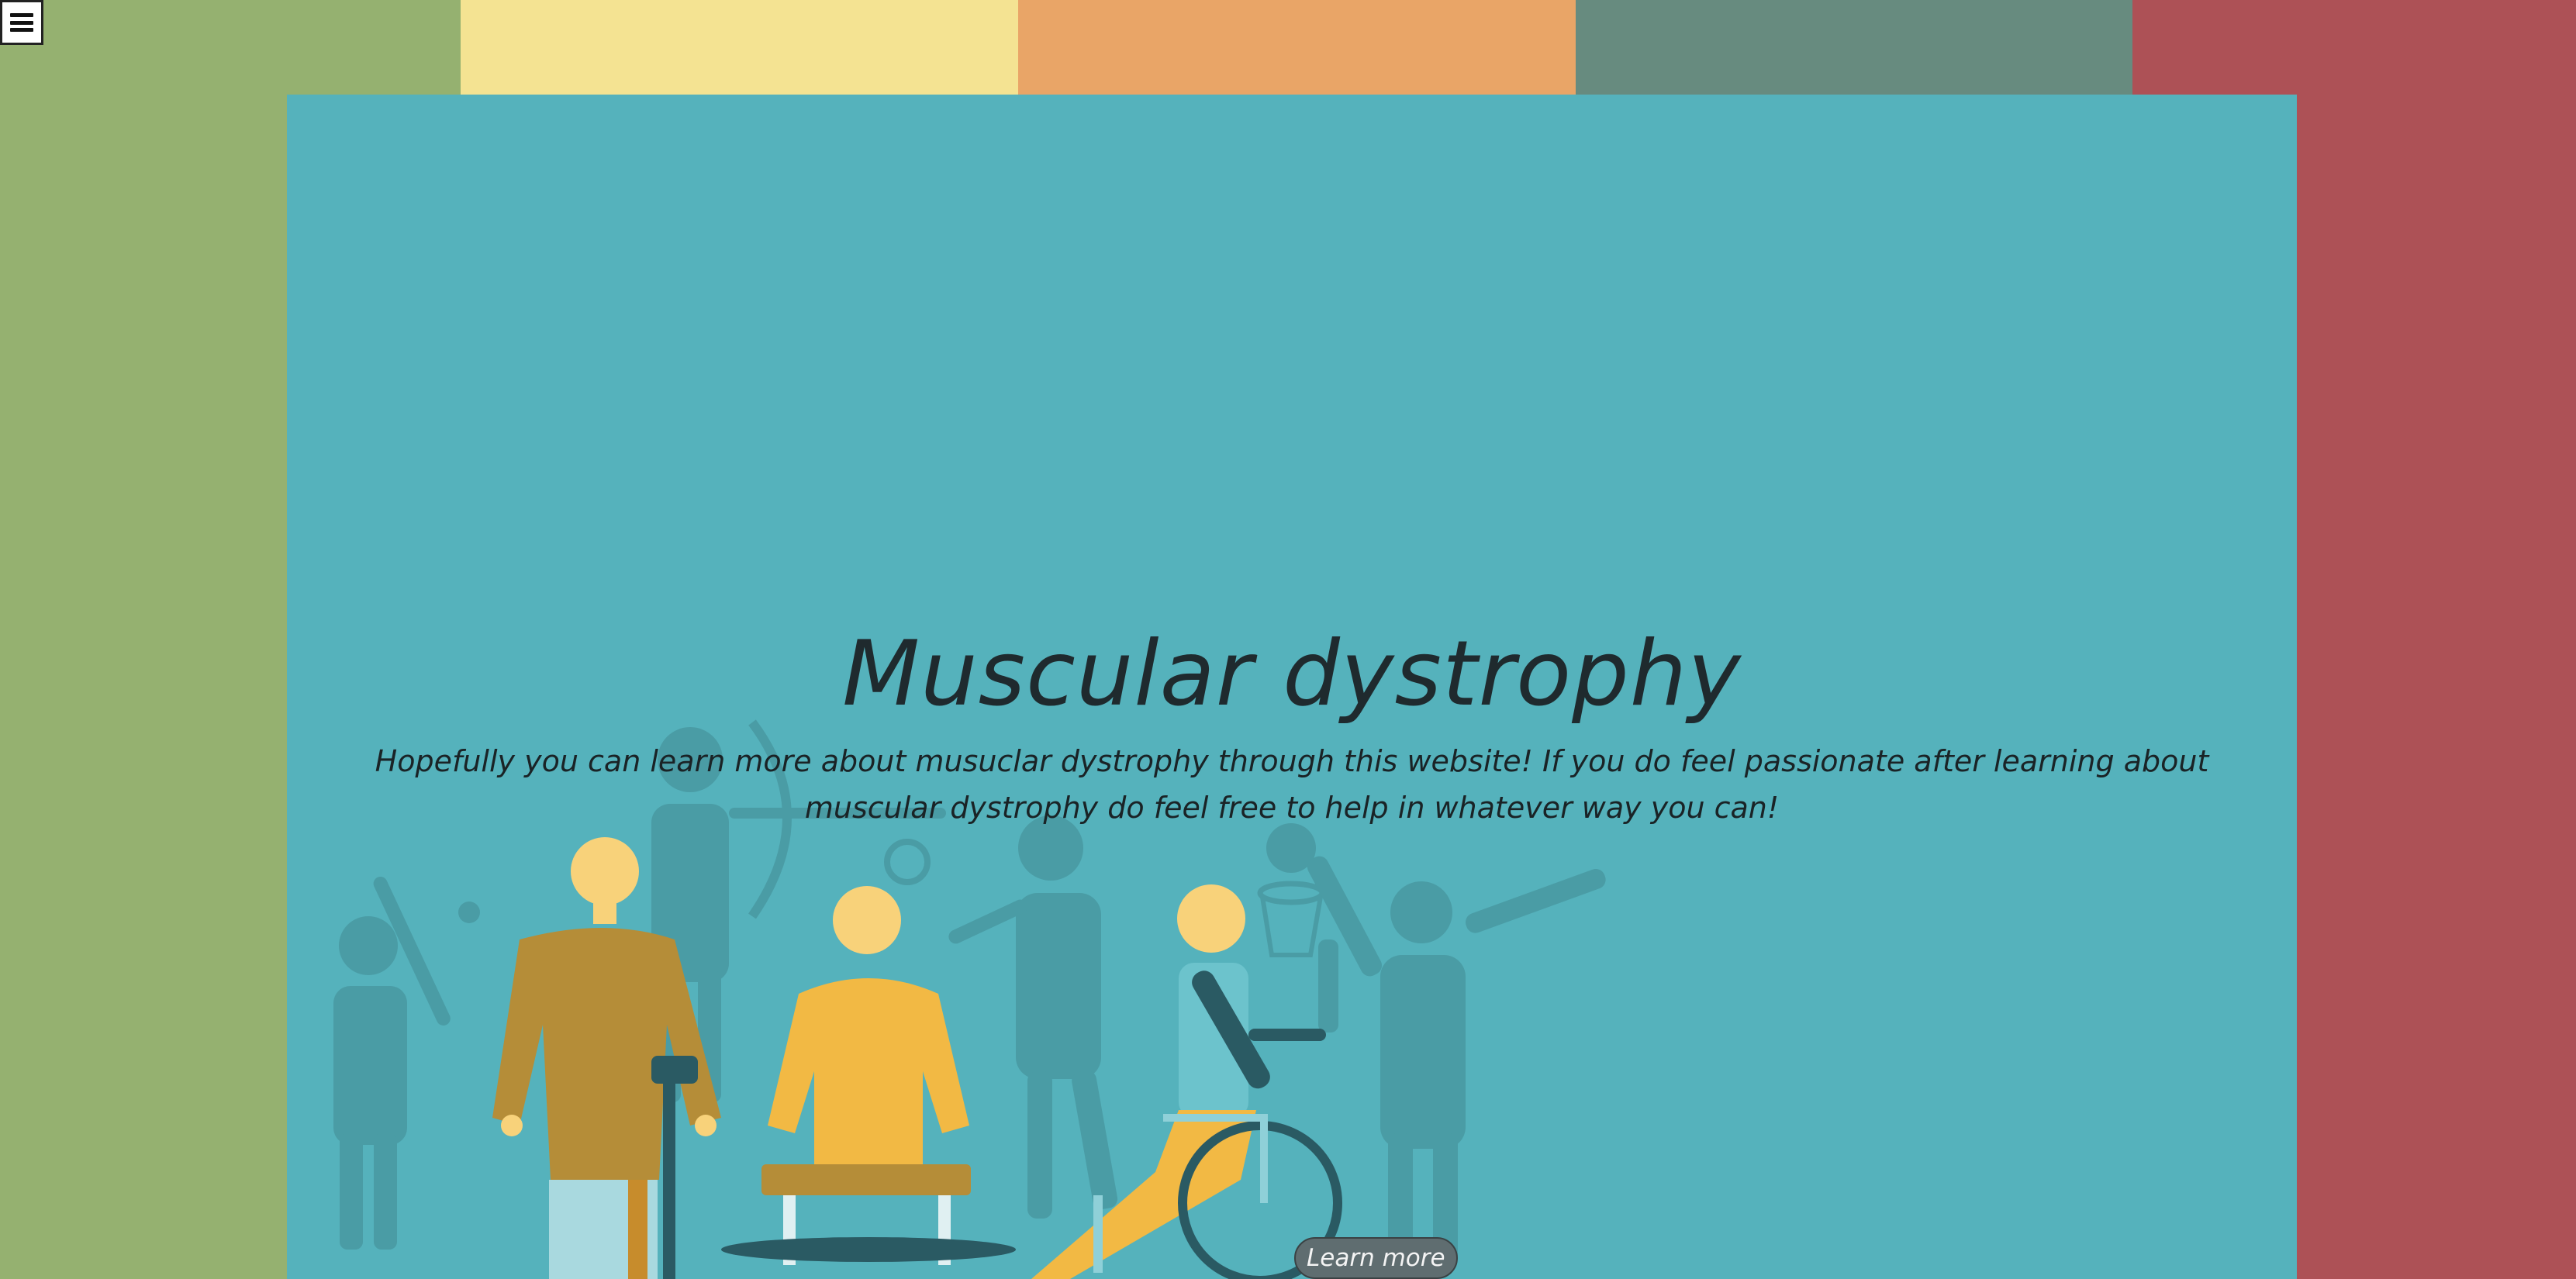 Image resolution: width=2576 pixels, height=1279 pixels. What do you see at coordinates (1376, 1258) in the screenshot?
I see `learn-more-button: Learn more` at bounding box center [1376, 1258].